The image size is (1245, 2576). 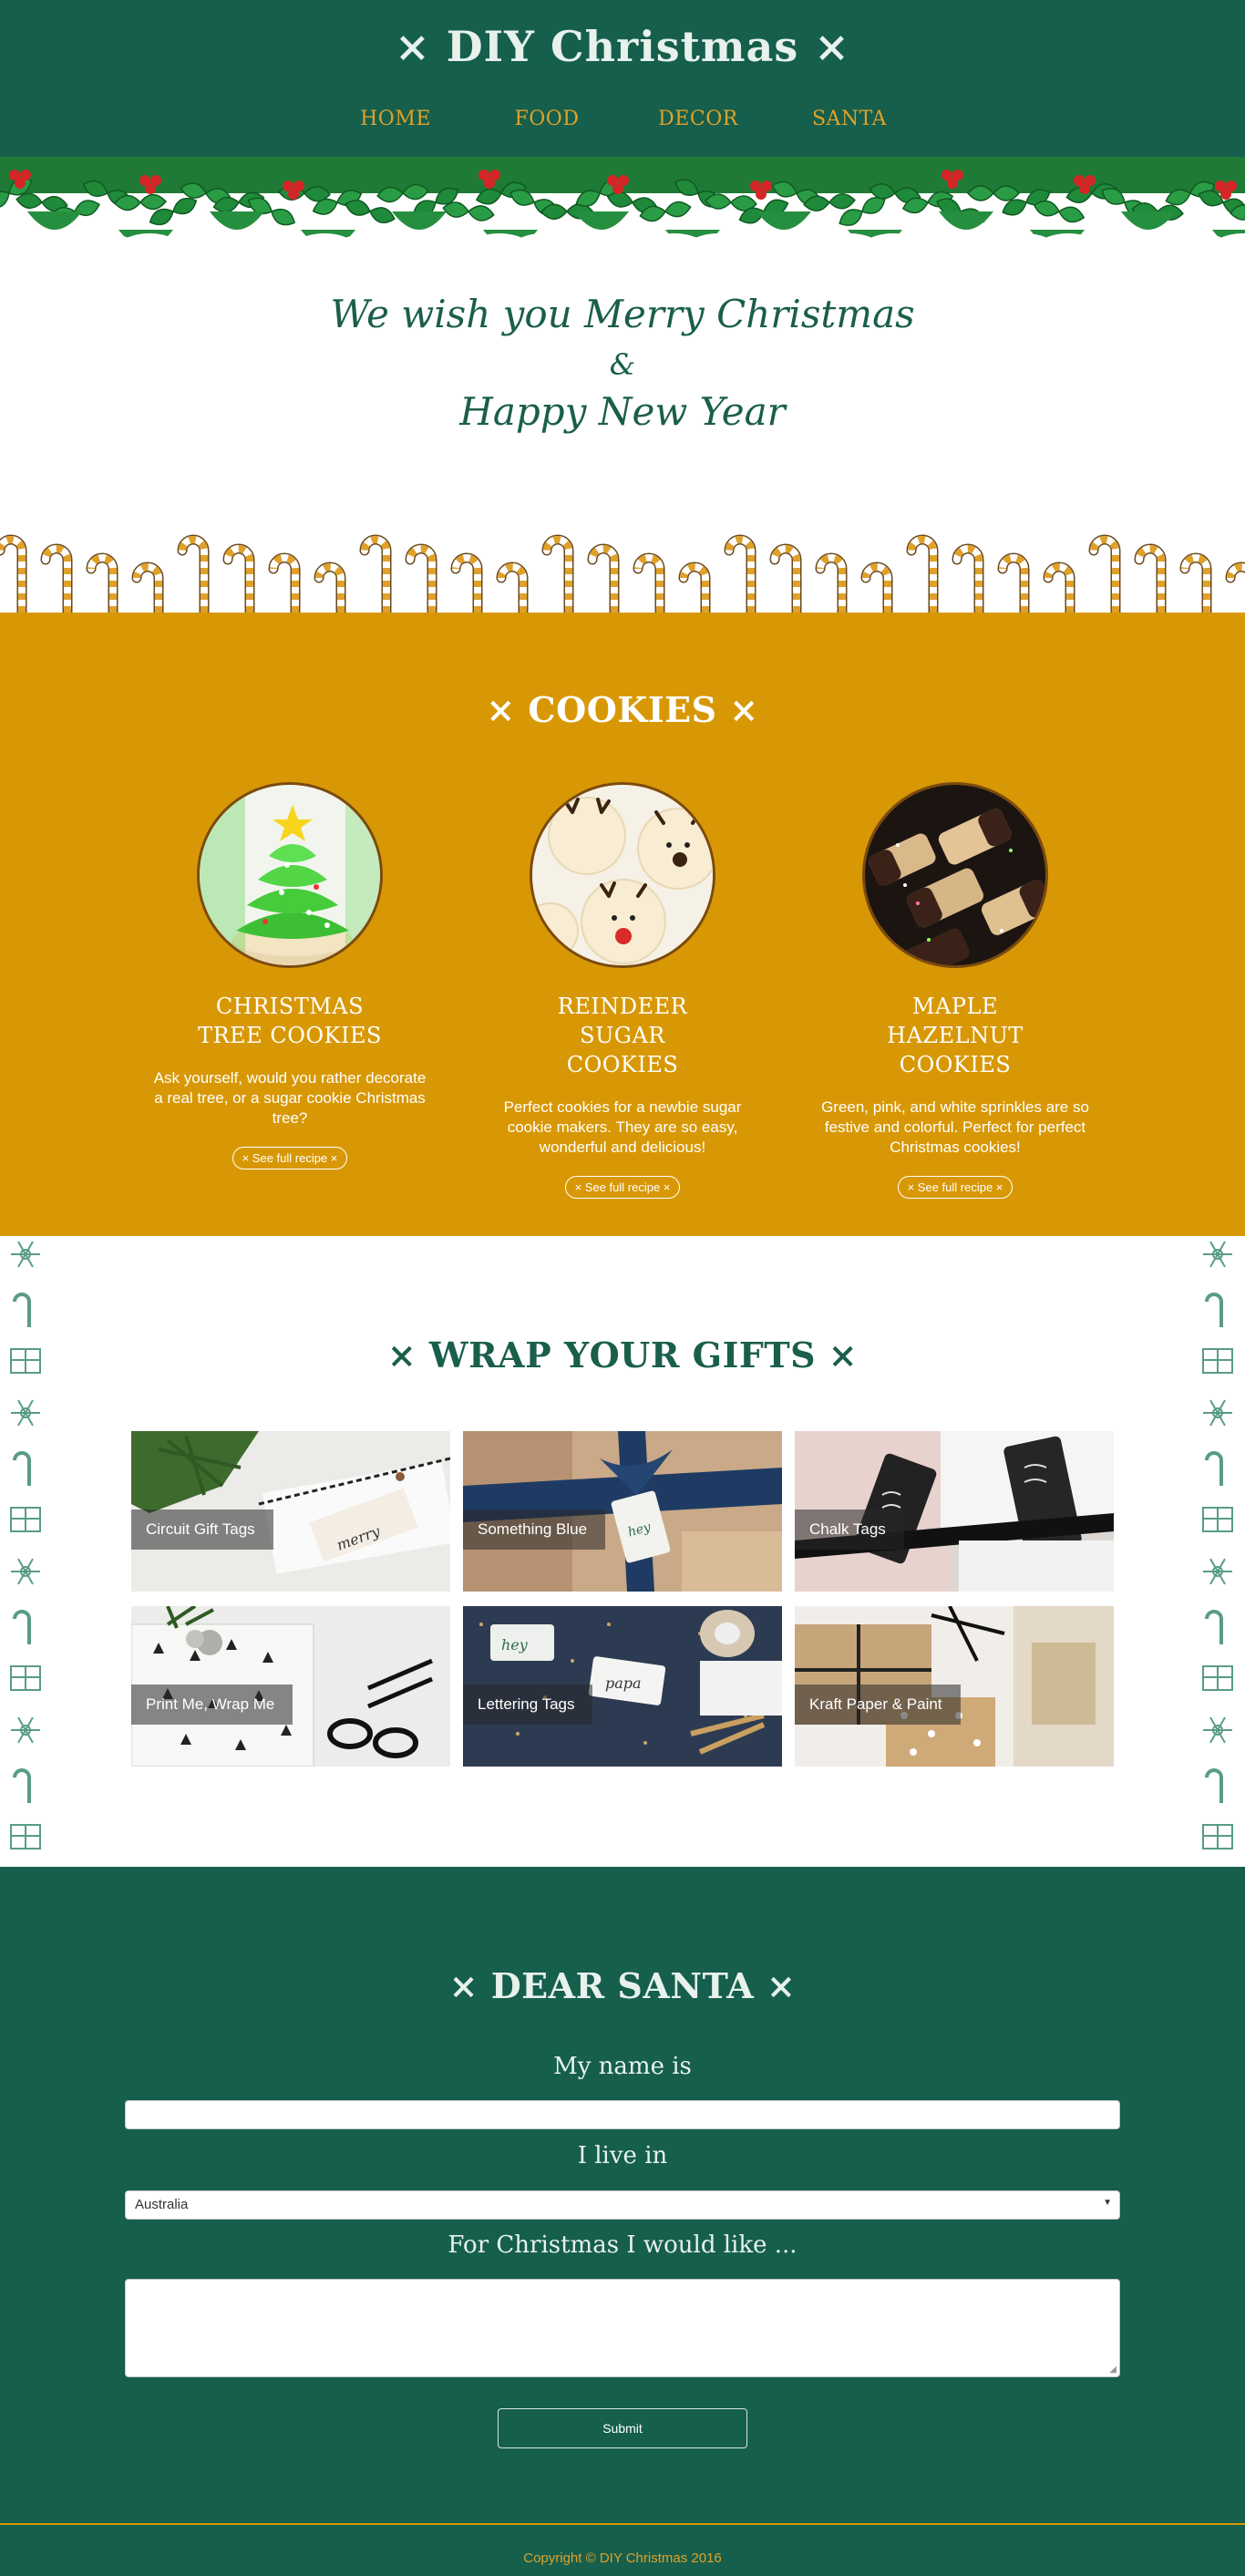 What do you see at coordinates (622, 1035) in the screenshot?
I see `cookie-name: REINDEER SUGAR COOKIES` at bounding box center [622, 1035].